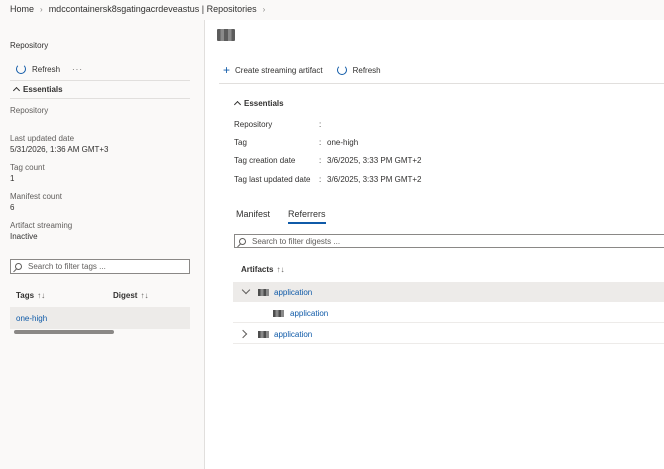  I want to click on digest-column-header: Digest ↑↓, so click(130, 295).